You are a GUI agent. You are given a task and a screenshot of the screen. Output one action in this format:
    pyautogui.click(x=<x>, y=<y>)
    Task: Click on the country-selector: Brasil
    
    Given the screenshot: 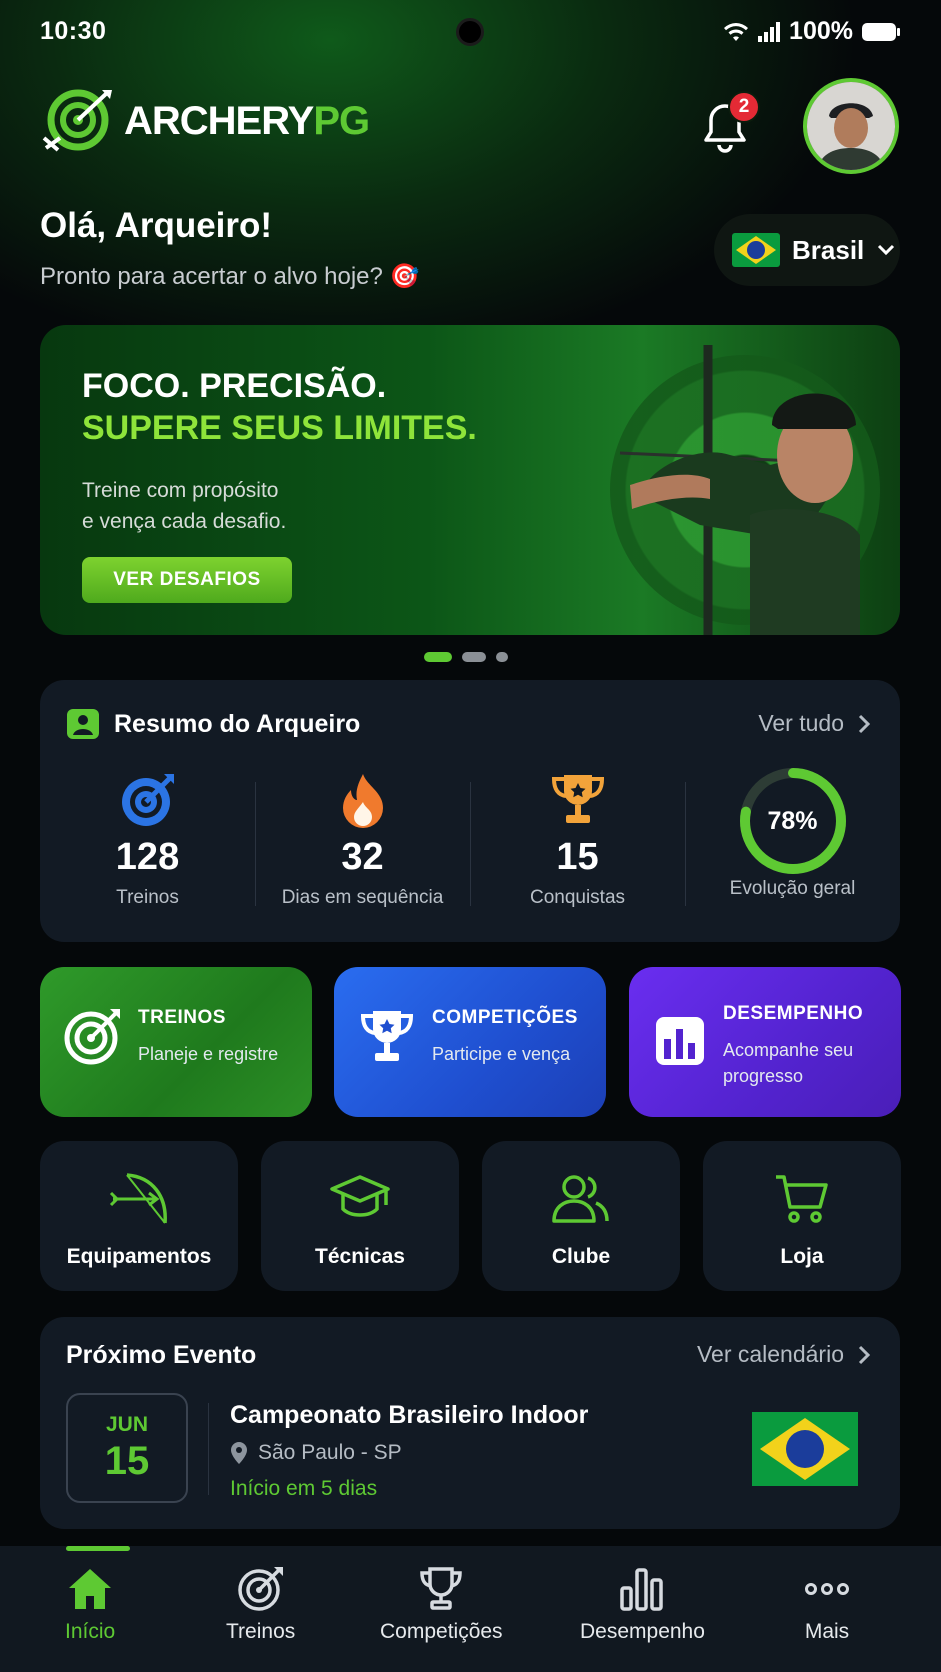 What is the action you would take?
    pyautogui.click(x=807, y=250)
    